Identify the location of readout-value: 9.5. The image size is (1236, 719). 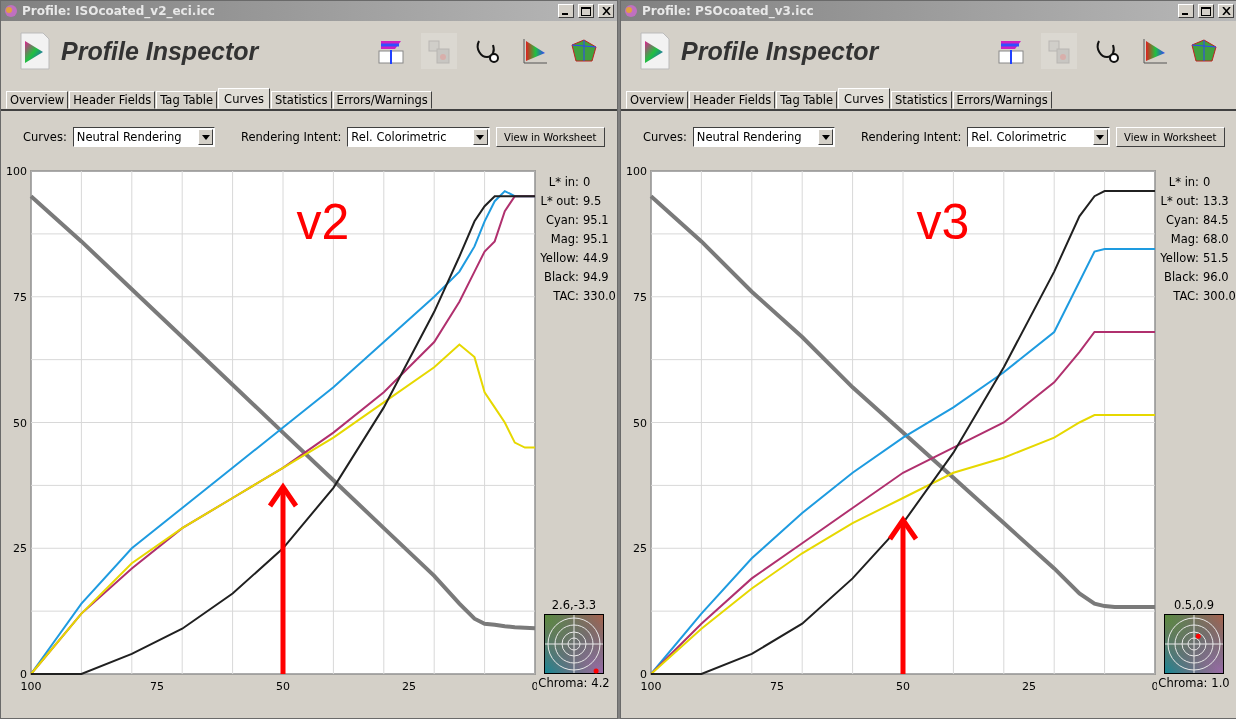
(593, 201).